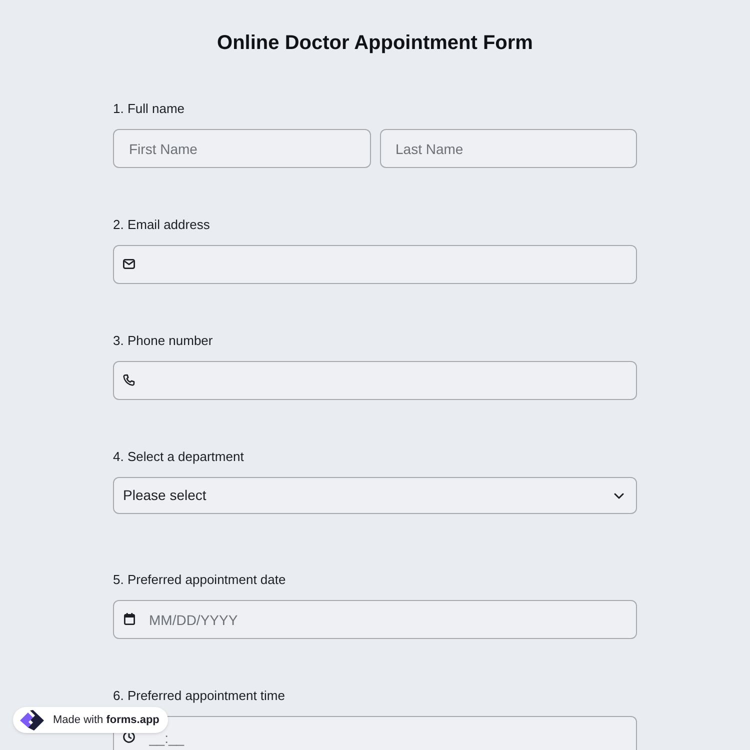 The image size is (750, 750). I want to click on question-label: 5. Preferred appointment date, so click(200, 580).